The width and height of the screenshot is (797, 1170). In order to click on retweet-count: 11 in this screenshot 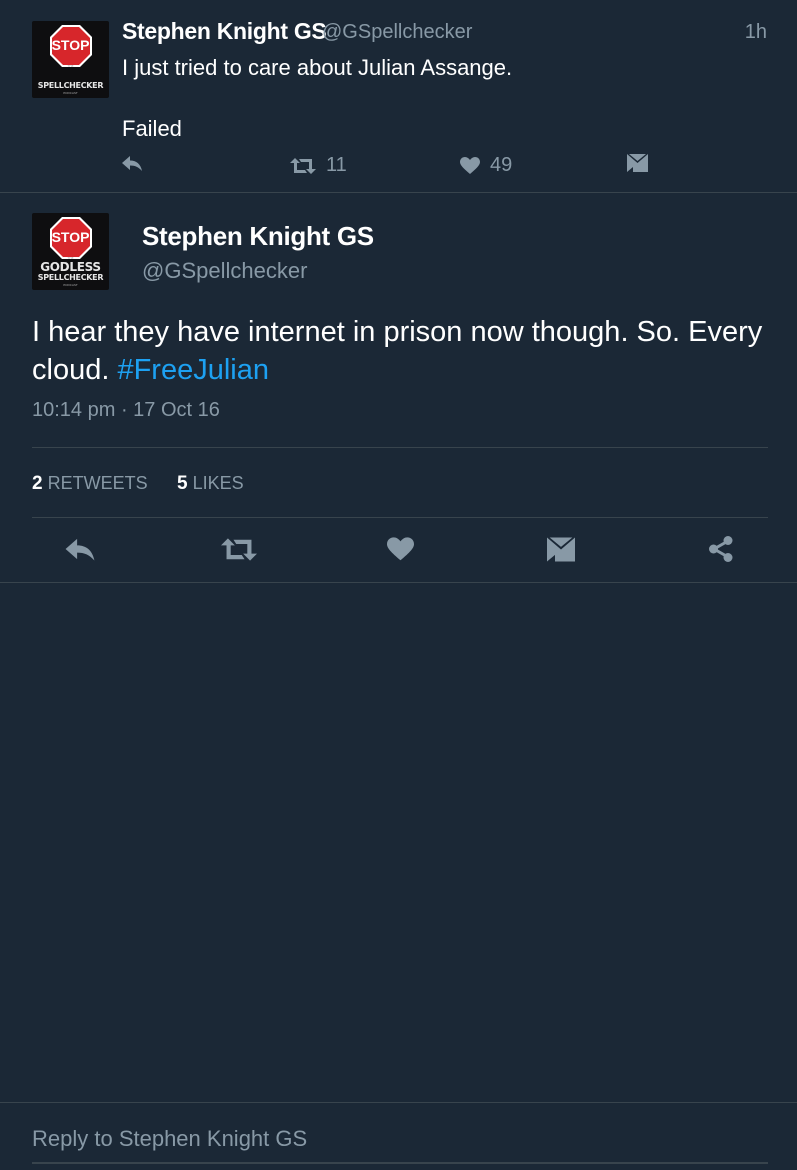, I will do `click(336, 165)`.